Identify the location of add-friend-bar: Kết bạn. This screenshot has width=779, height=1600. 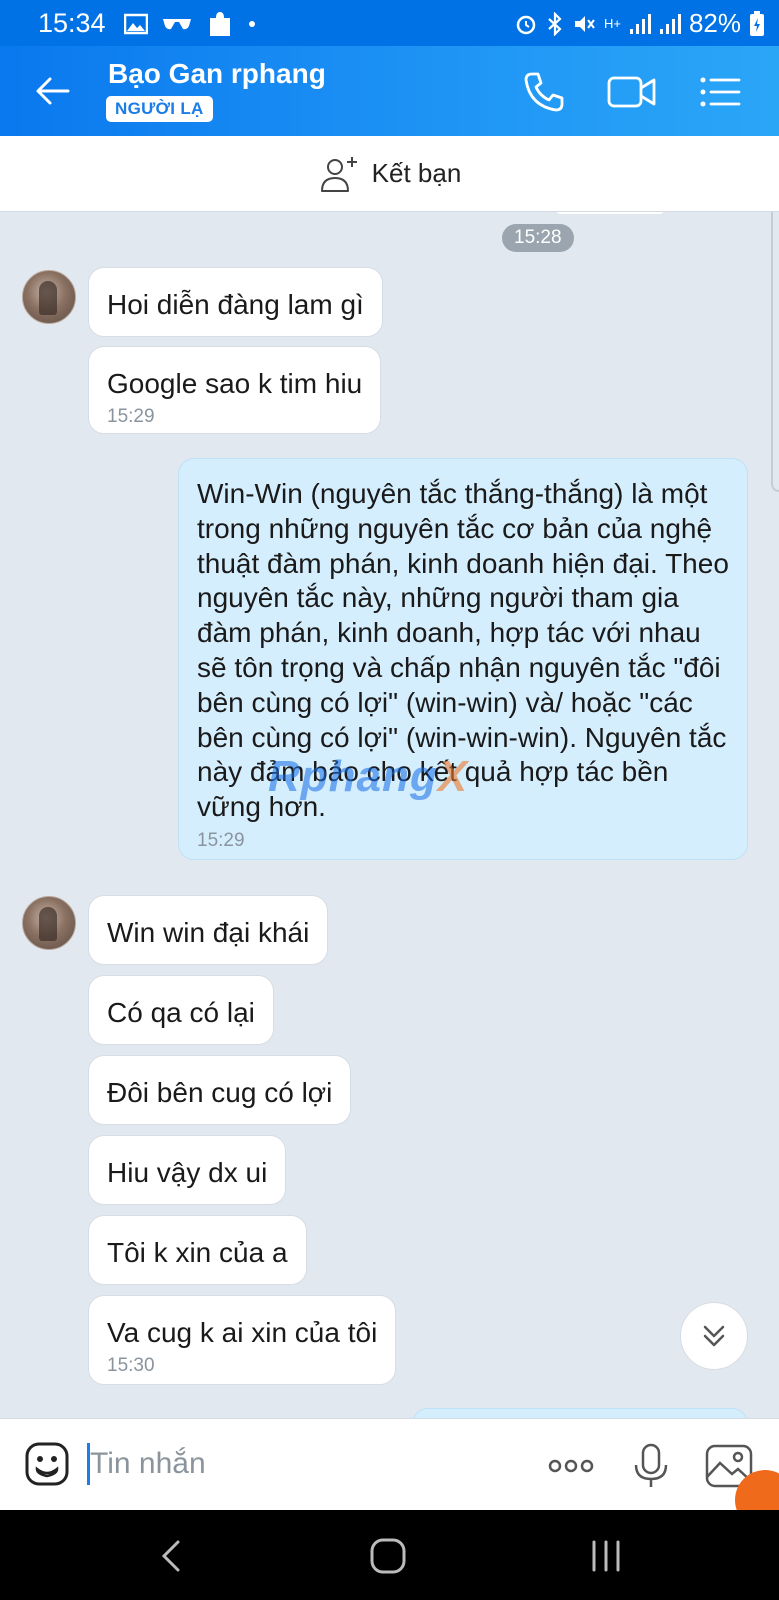
(389, 174).